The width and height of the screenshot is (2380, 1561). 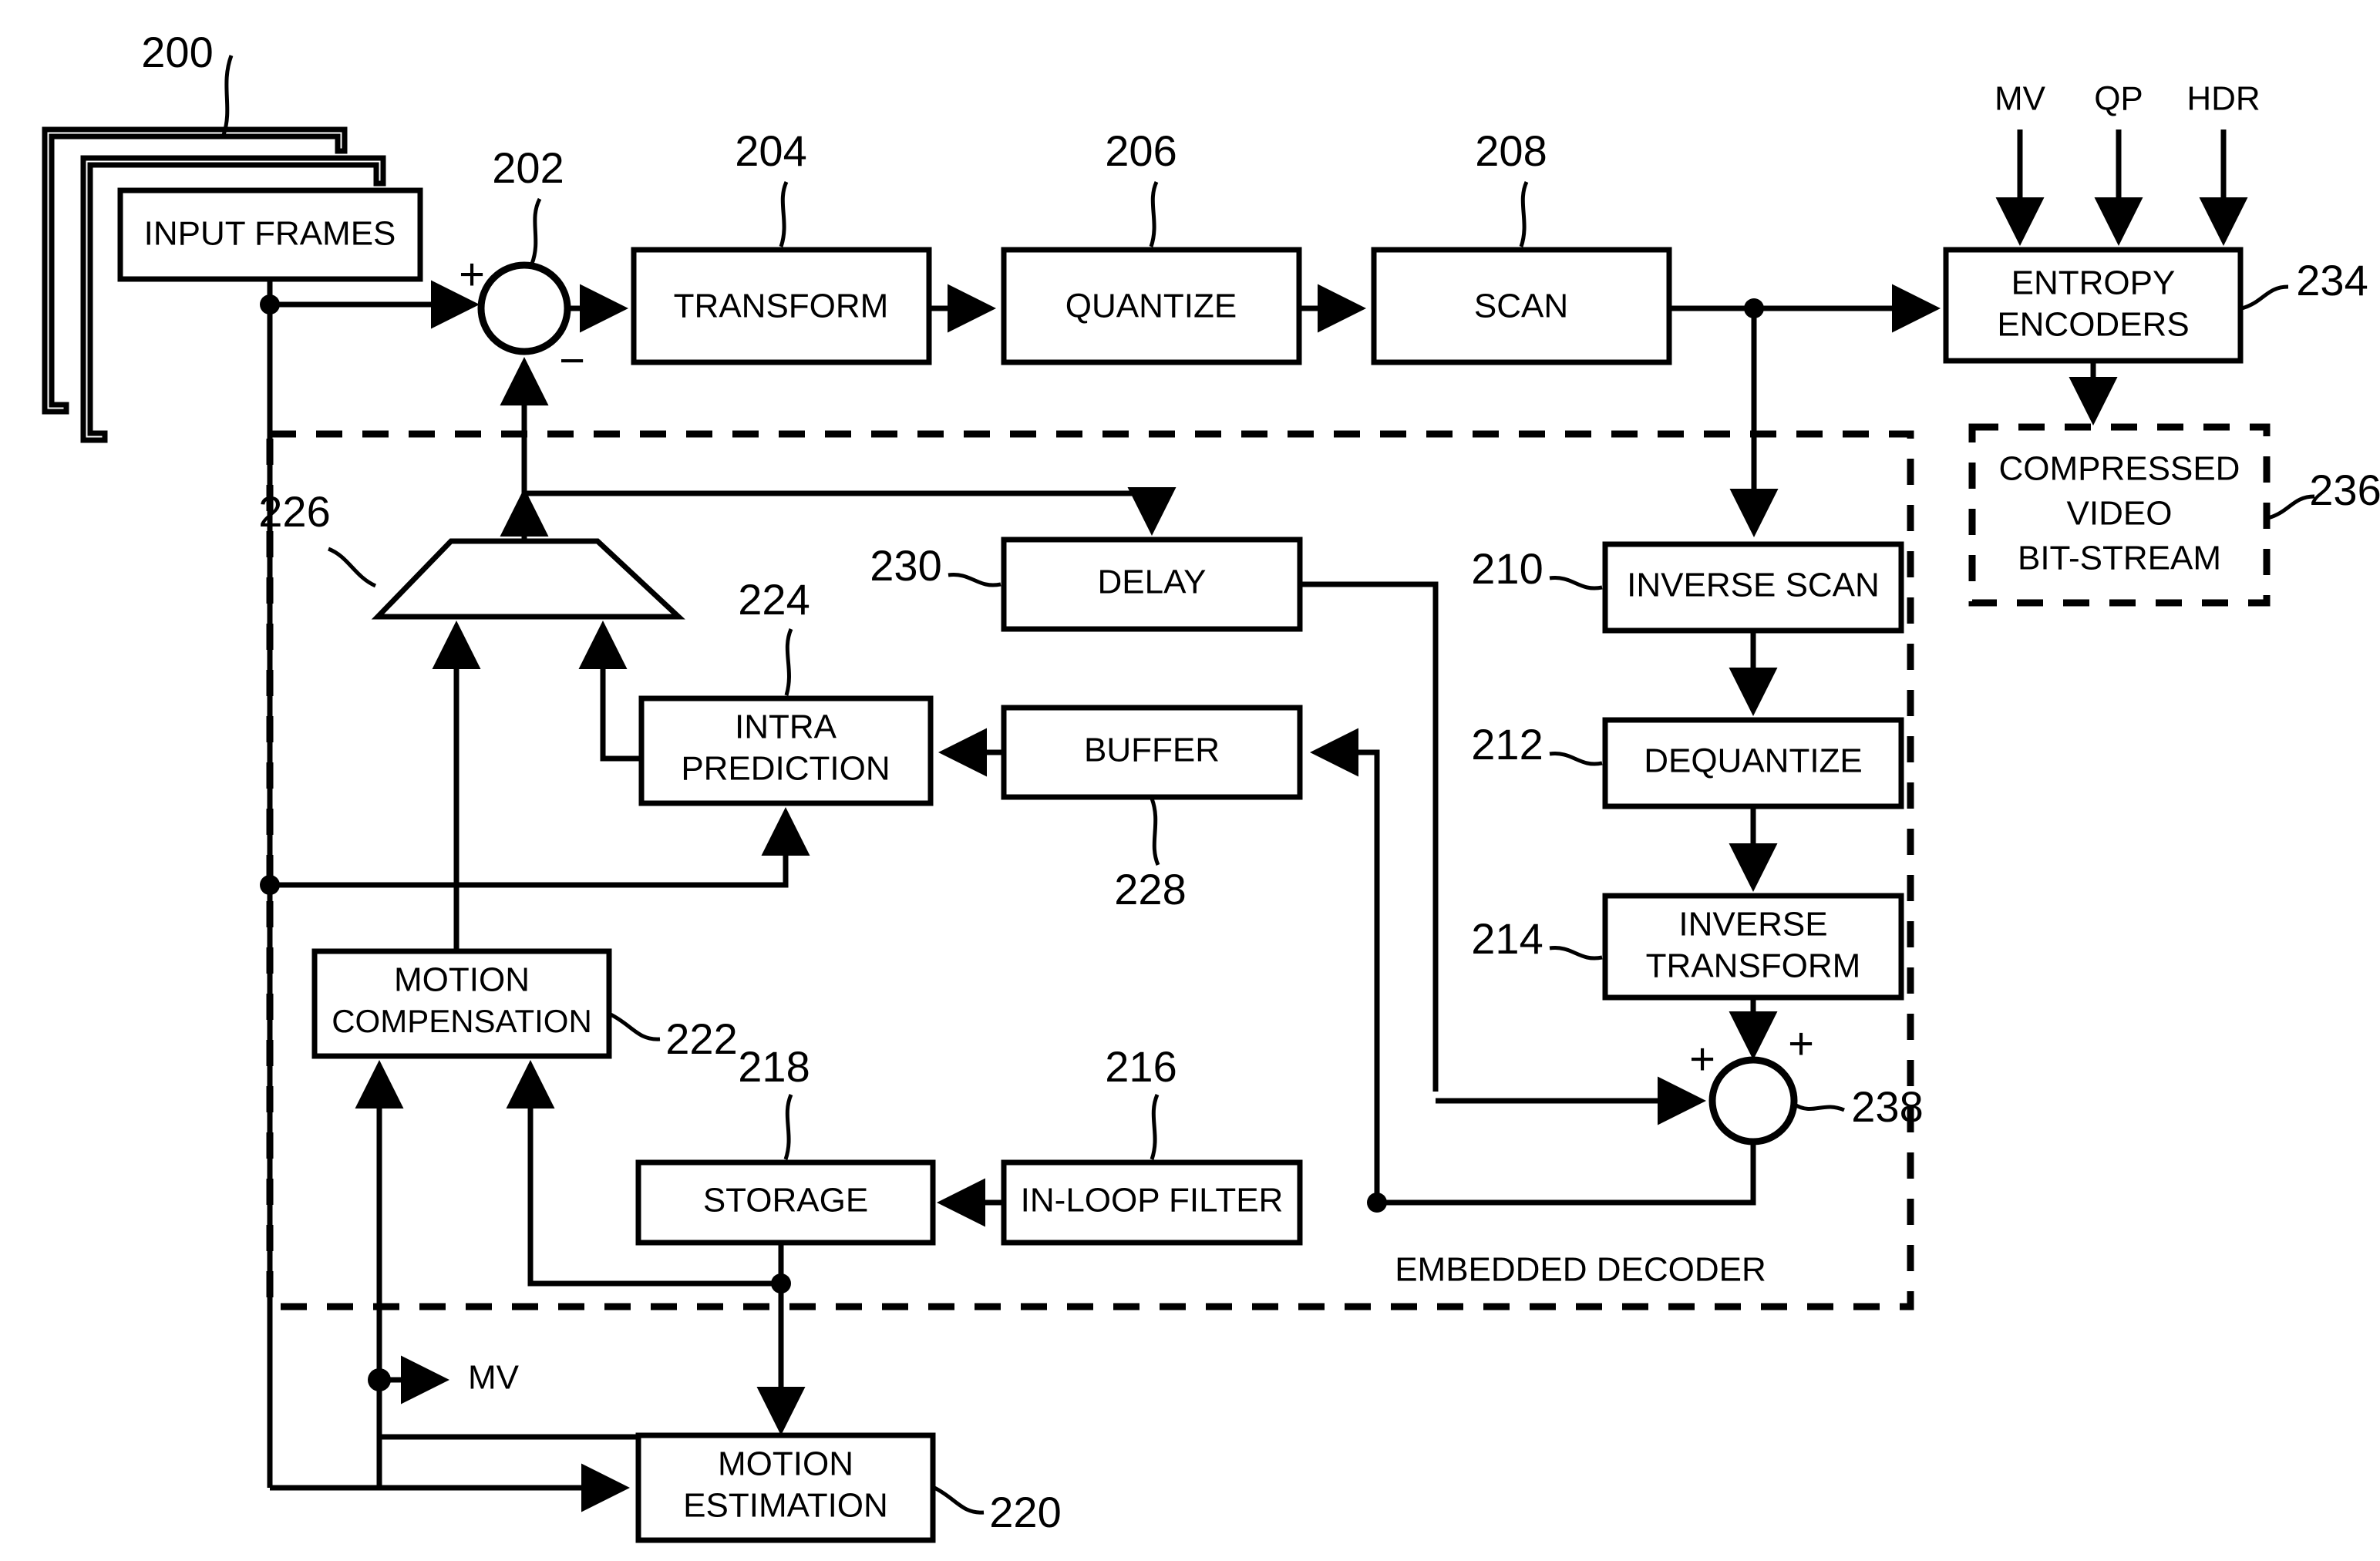 I want to click on ref-218-leader, so click(x=788, y=1127).